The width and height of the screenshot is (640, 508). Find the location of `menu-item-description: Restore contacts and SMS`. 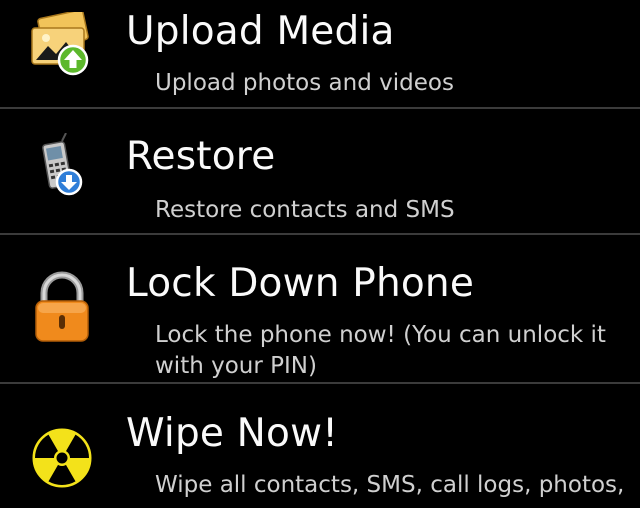

menu-item-description: Restore contacts and SMS is located at coordinates (305, 210).